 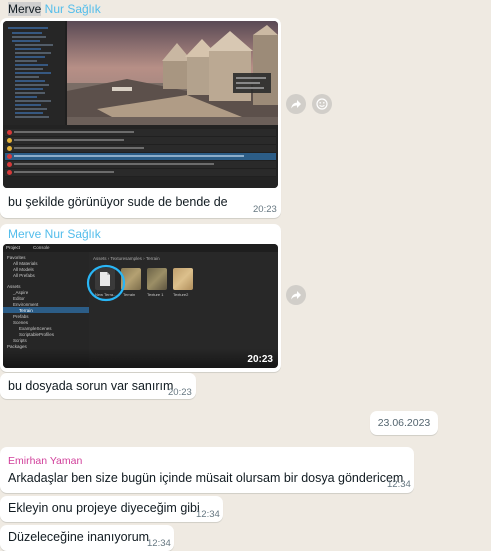 What do you see at coordinates (41, 247) in the screenshot?
I see `unity-console-tab: Console` at bounding box center [41, 247].